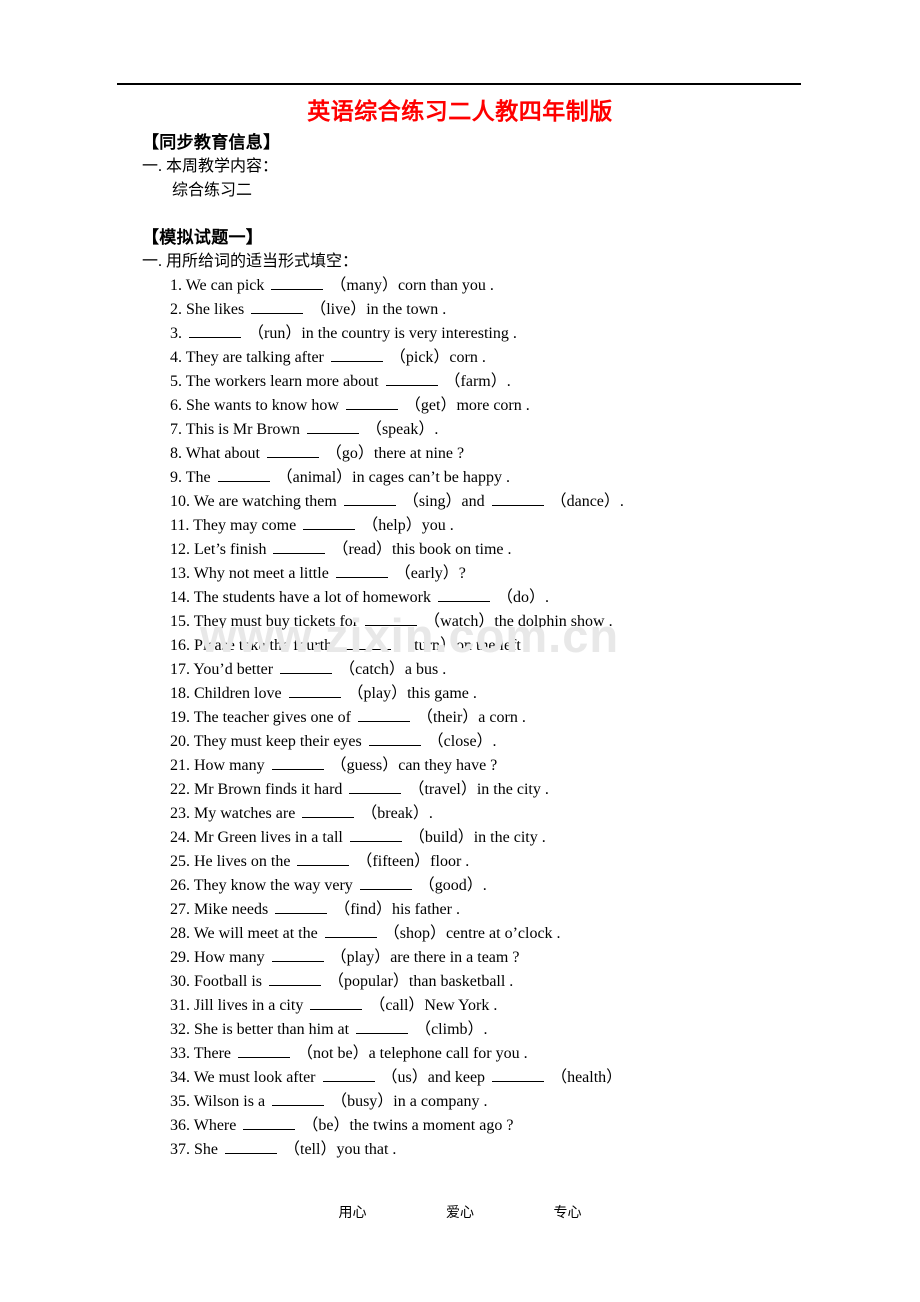 The width and height of the screenshot is (920, 1302). I want to click on question-number: 7., so click(176, 429).